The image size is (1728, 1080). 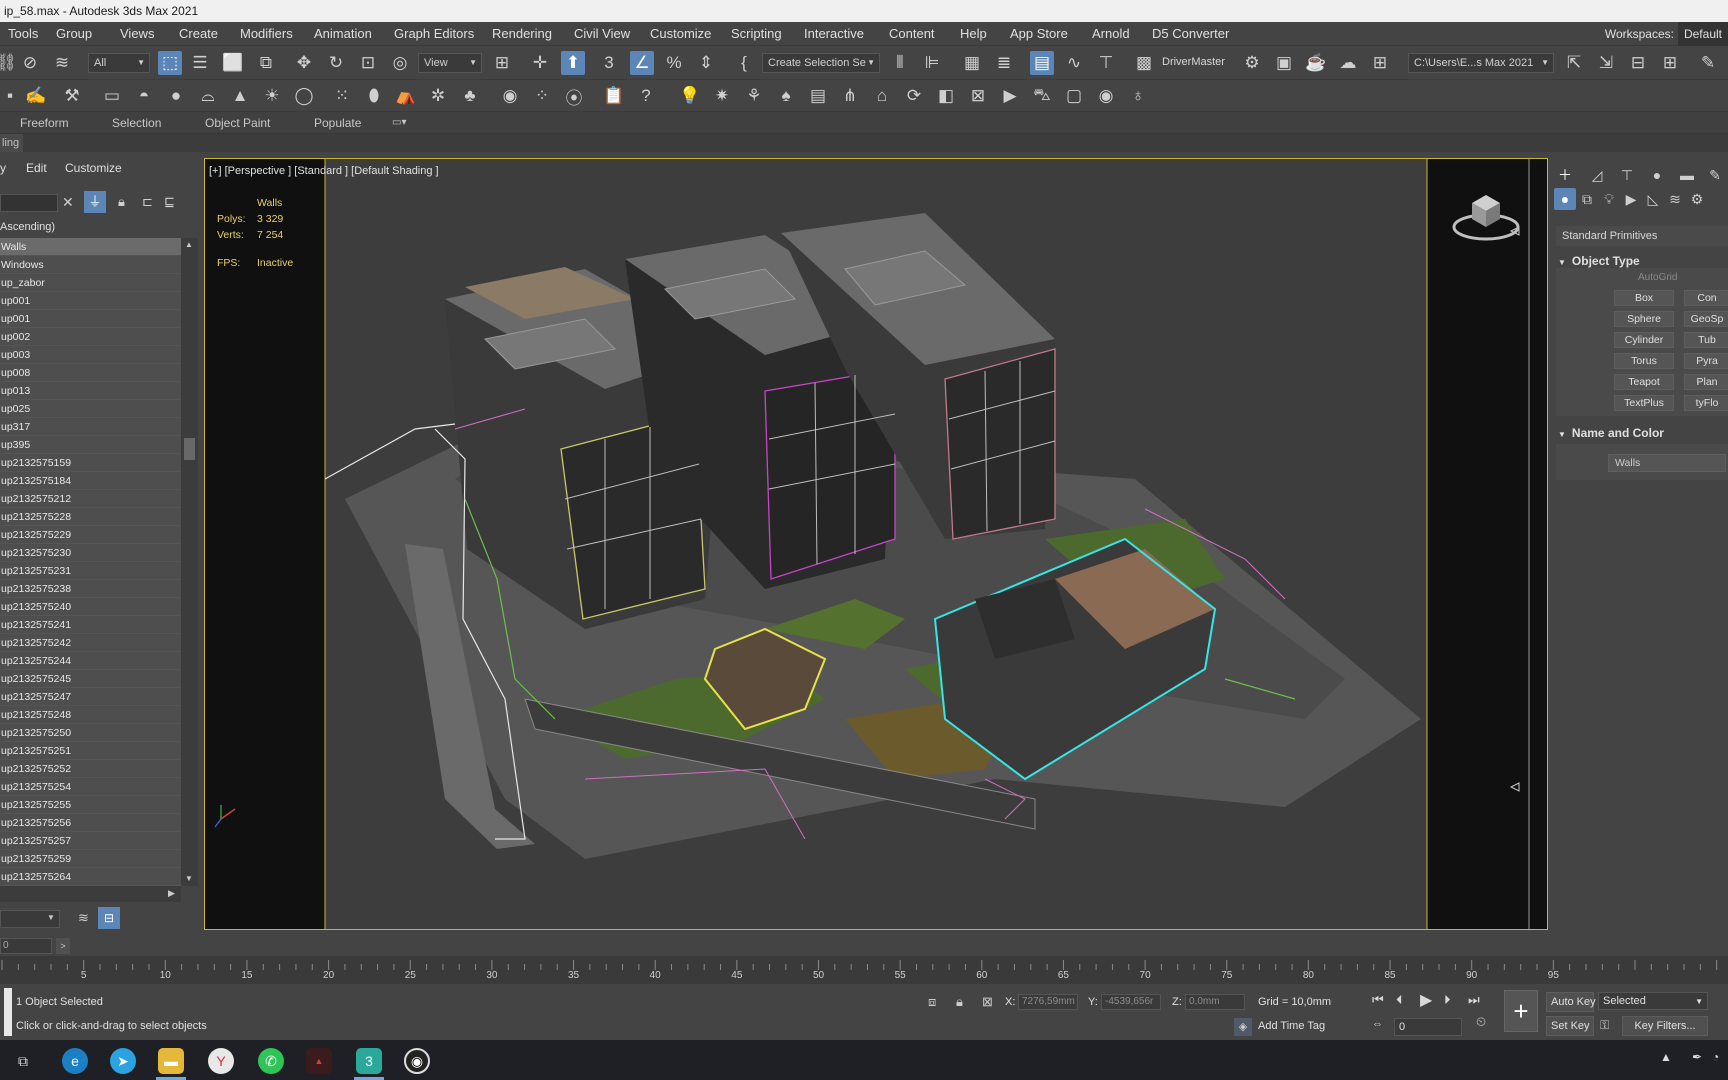 I want to click on scrollbar-thumb, so click(x=189, y=449).